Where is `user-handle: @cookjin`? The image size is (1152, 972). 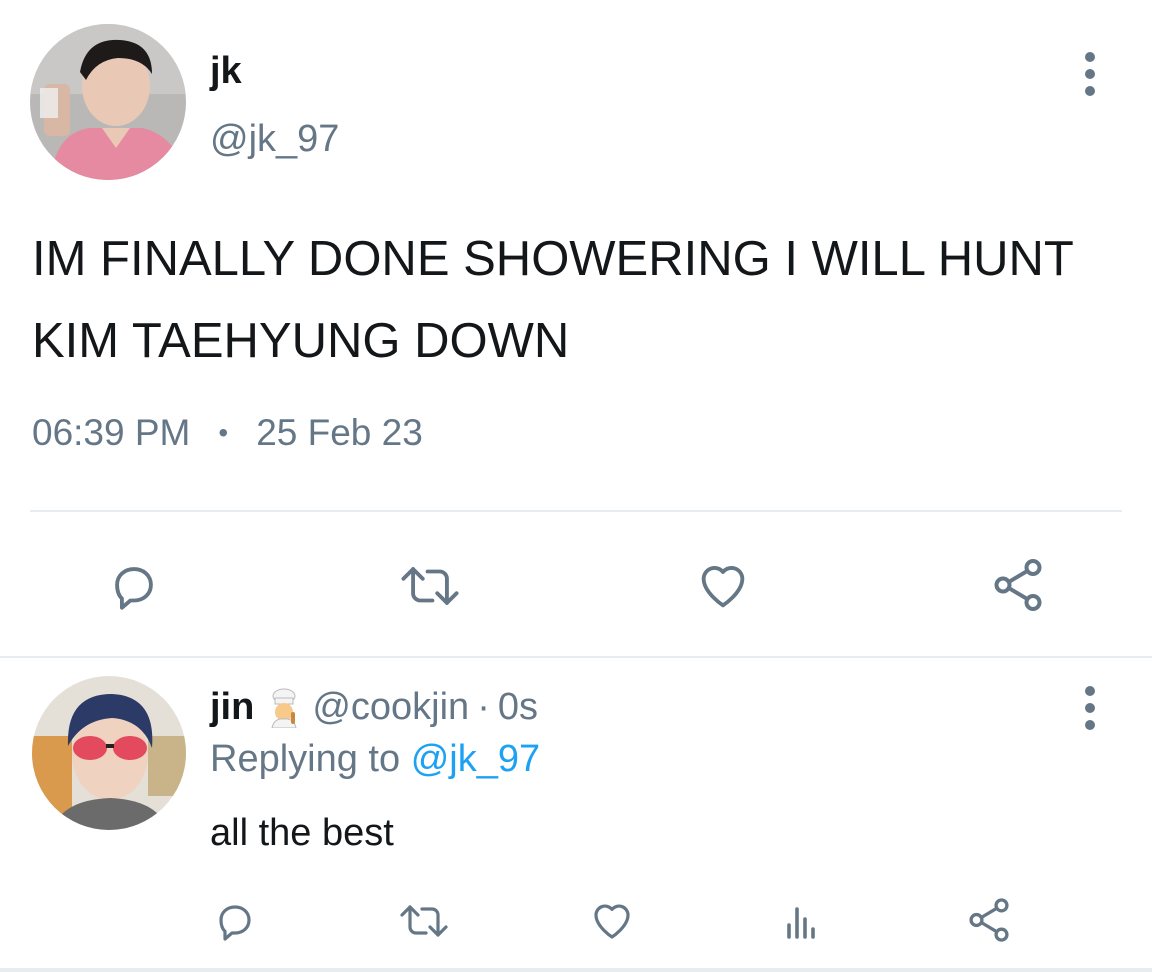
user-handle: @cookjin is located at coordinates (390, 707).